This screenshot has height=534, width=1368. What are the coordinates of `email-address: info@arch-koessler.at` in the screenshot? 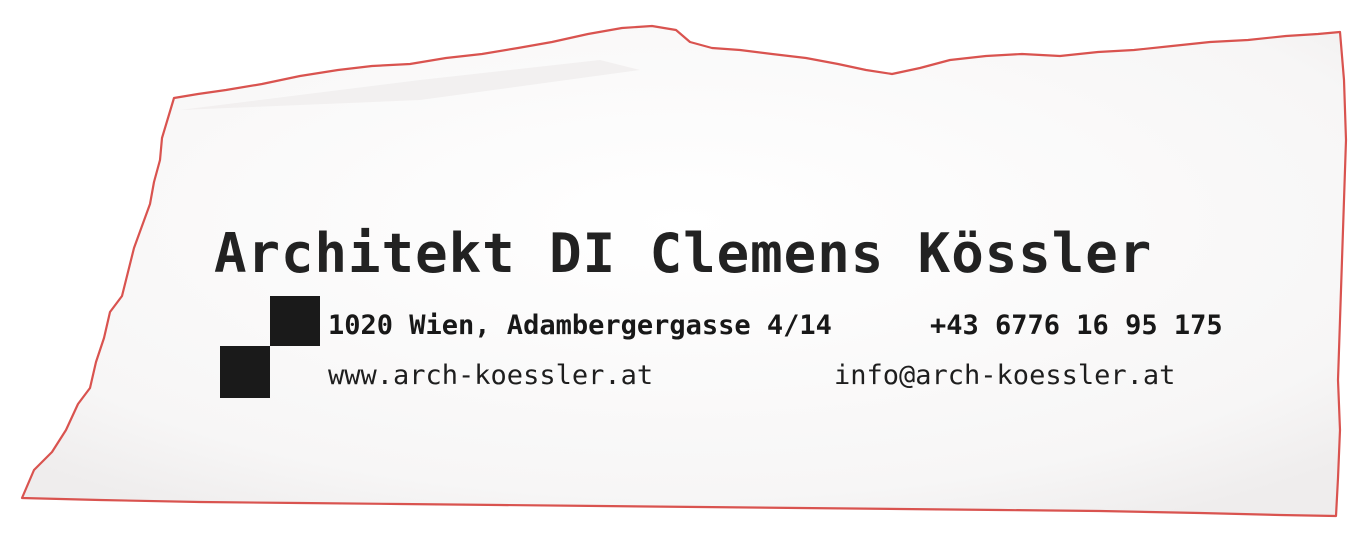 It's located at (1005, 375).